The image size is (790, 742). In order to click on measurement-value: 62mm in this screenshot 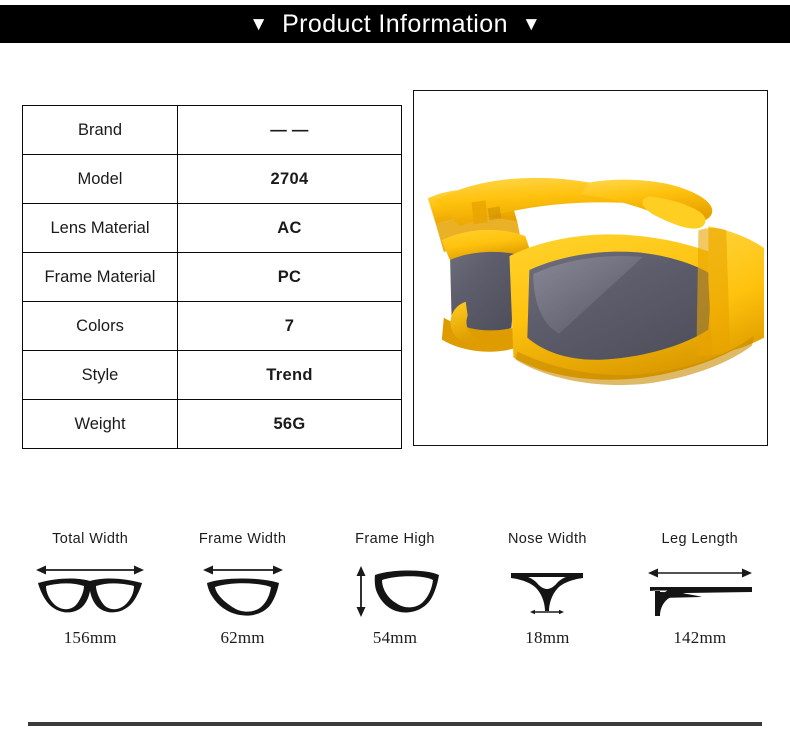, I will do `click(242, 637)`.